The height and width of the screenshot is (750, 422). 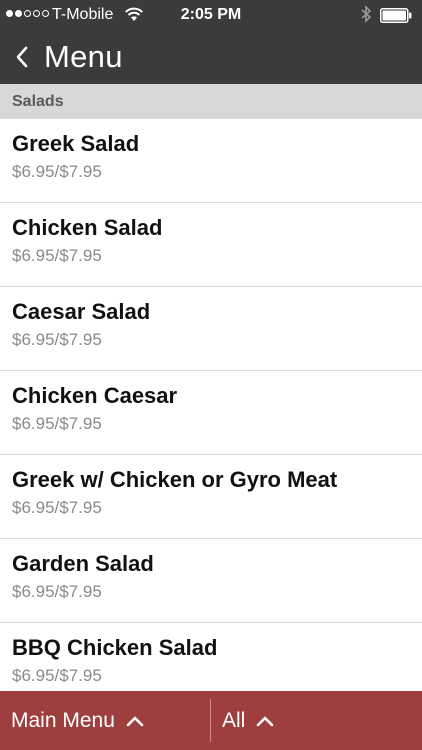 What do you see at coordinates (83, 563) in the screenshot?
I see `item-name: Garden Salad` at bounding box center [83, 563].